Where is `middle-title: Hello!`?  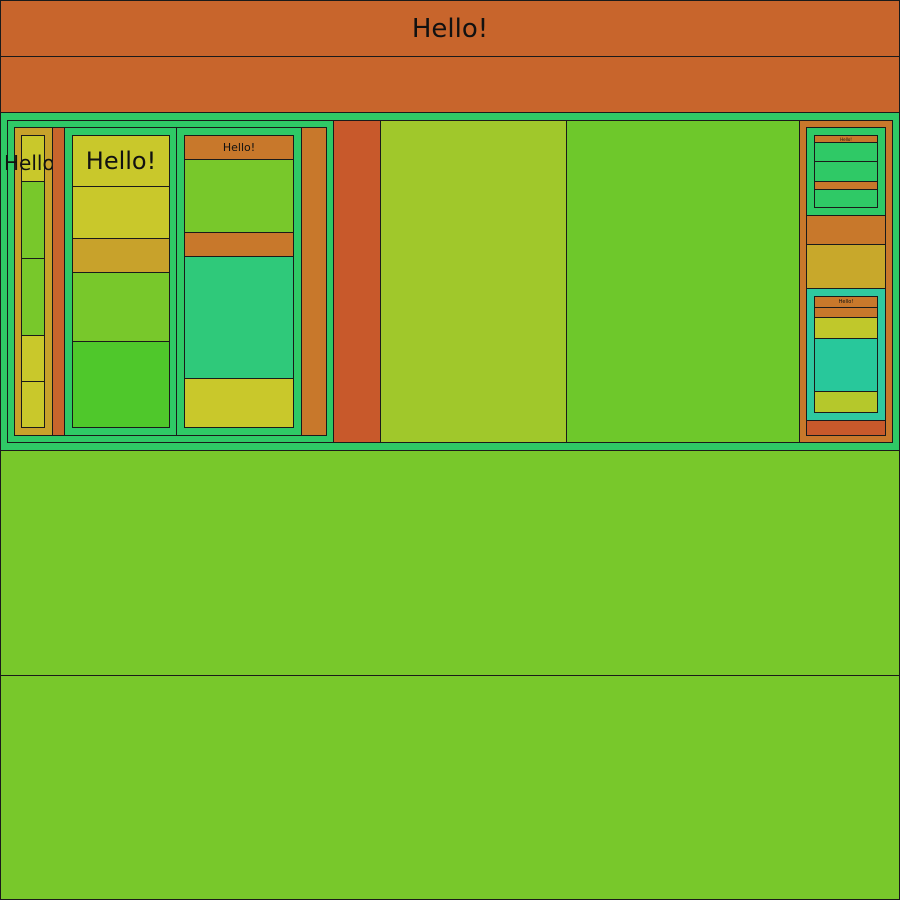
middle-title: Hello! is located at coordinates (121, 161).